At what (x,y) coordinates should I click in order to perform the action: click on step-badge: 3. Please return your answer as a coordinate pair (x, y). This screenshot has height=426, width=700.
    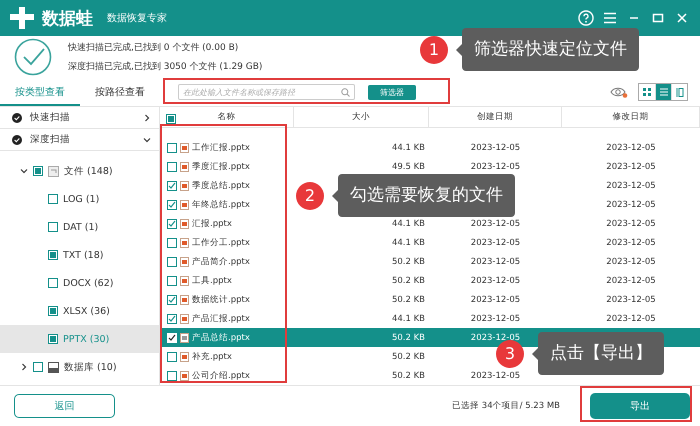
    Looking at the image, I should click on (510, 354).